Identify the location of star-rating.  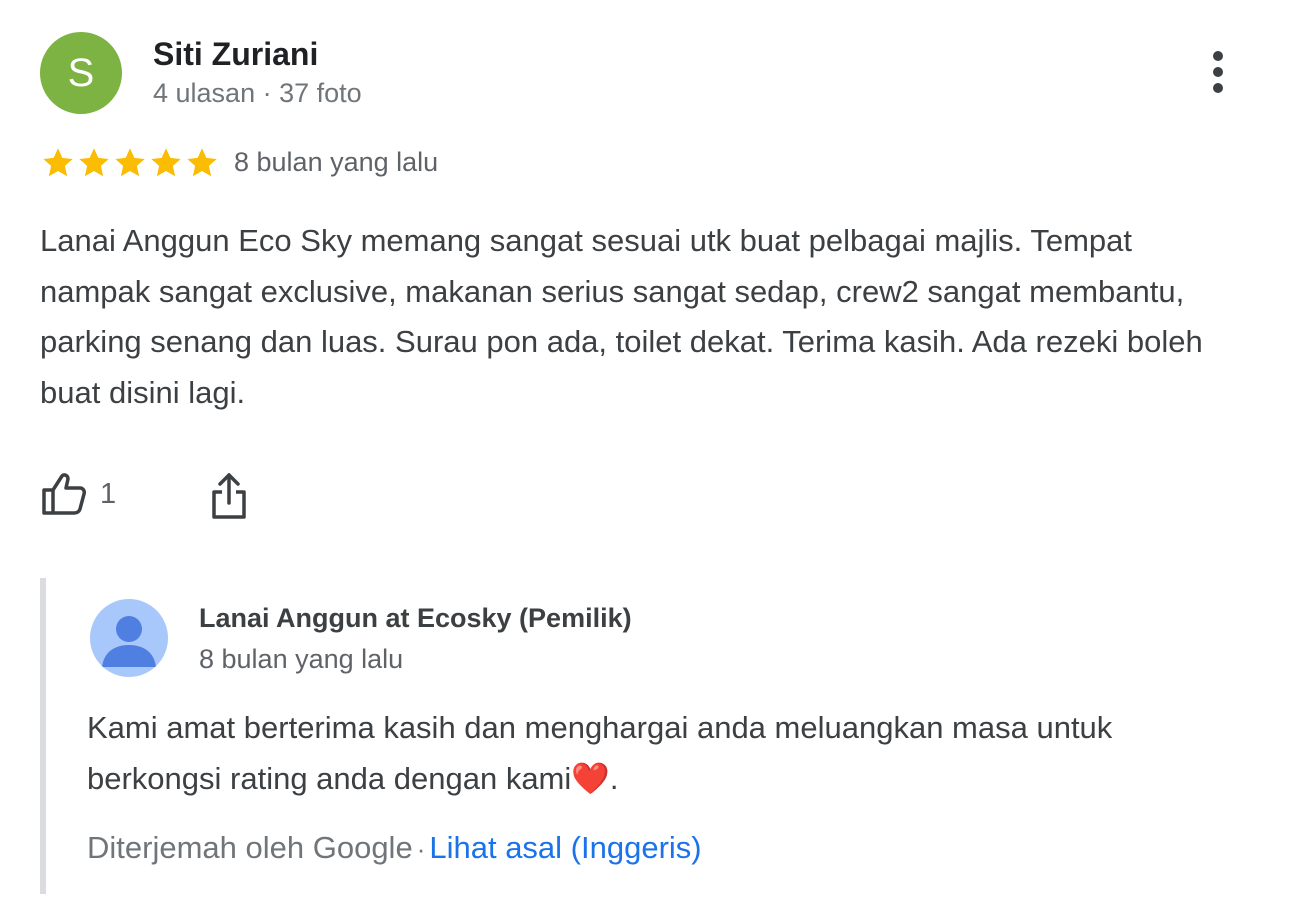
(130, 163).